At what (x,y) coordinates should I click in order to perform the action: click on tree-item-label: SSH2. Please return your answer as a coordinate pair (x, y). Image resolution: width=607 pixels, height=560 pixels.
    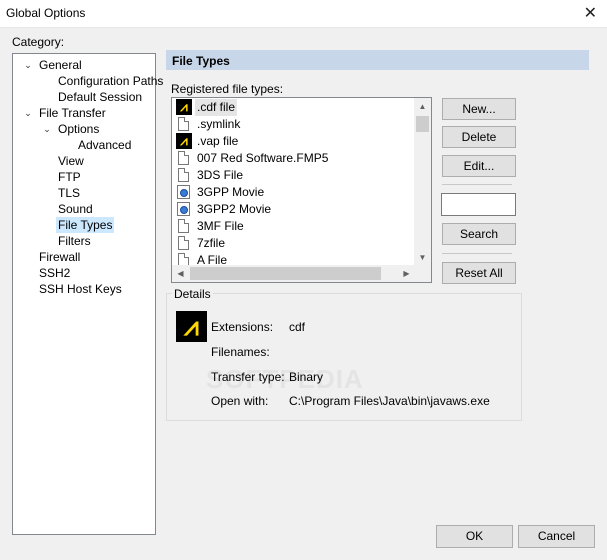
    Looking at the image, I should click on (55, 273).